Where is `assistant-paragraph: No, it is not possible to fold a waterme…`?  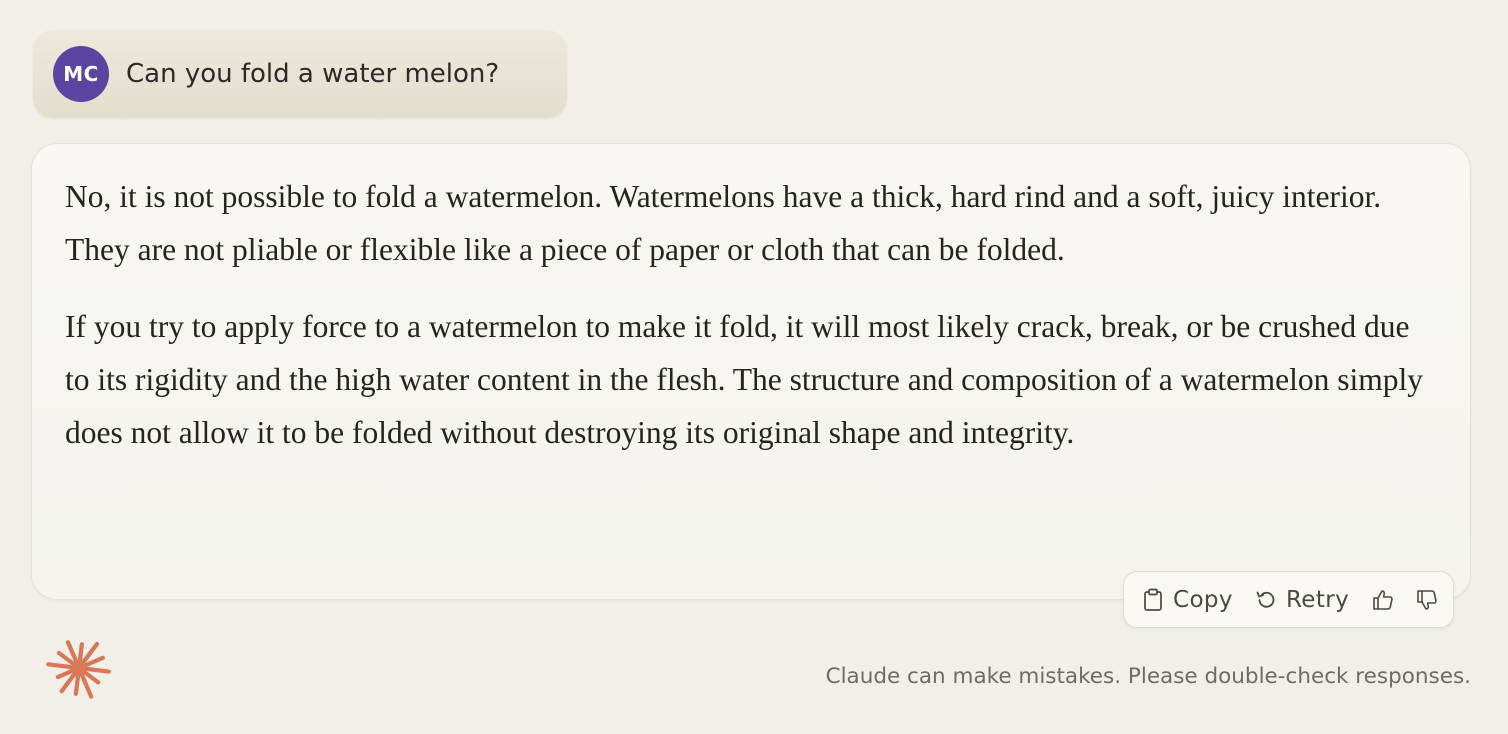 assistant-paragraph: No, it is not possible to fold a waterme… is located at coordinates (723, 223).